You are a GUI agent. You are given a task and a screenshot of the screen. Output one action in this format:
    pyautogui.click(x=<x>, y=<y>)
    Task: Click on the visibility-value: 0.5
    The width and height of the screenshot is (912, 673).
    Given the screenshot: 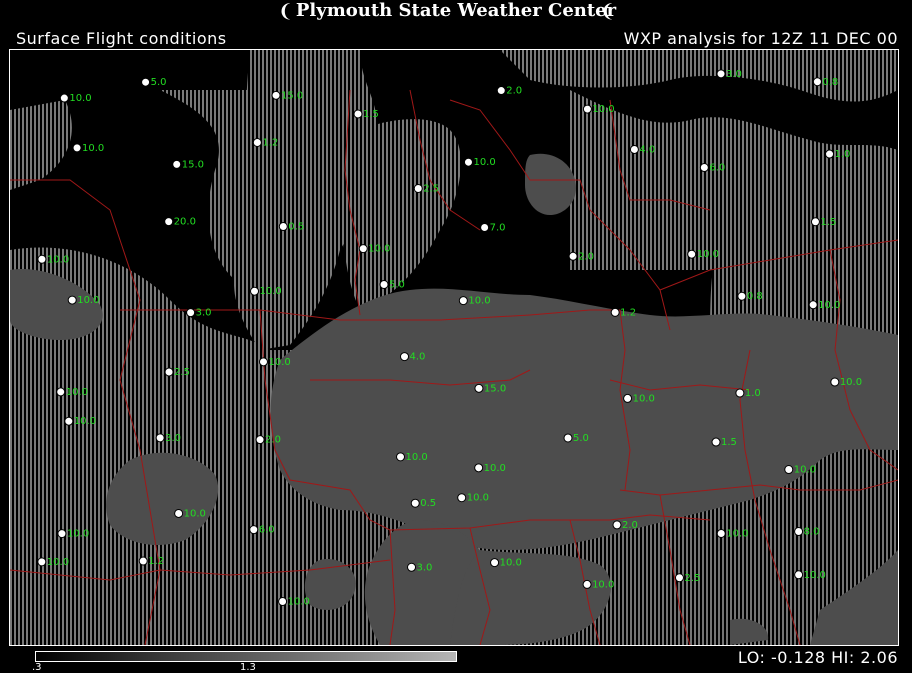 What is the action you would take?
    pyautogui.click(x=428, y=503)
    